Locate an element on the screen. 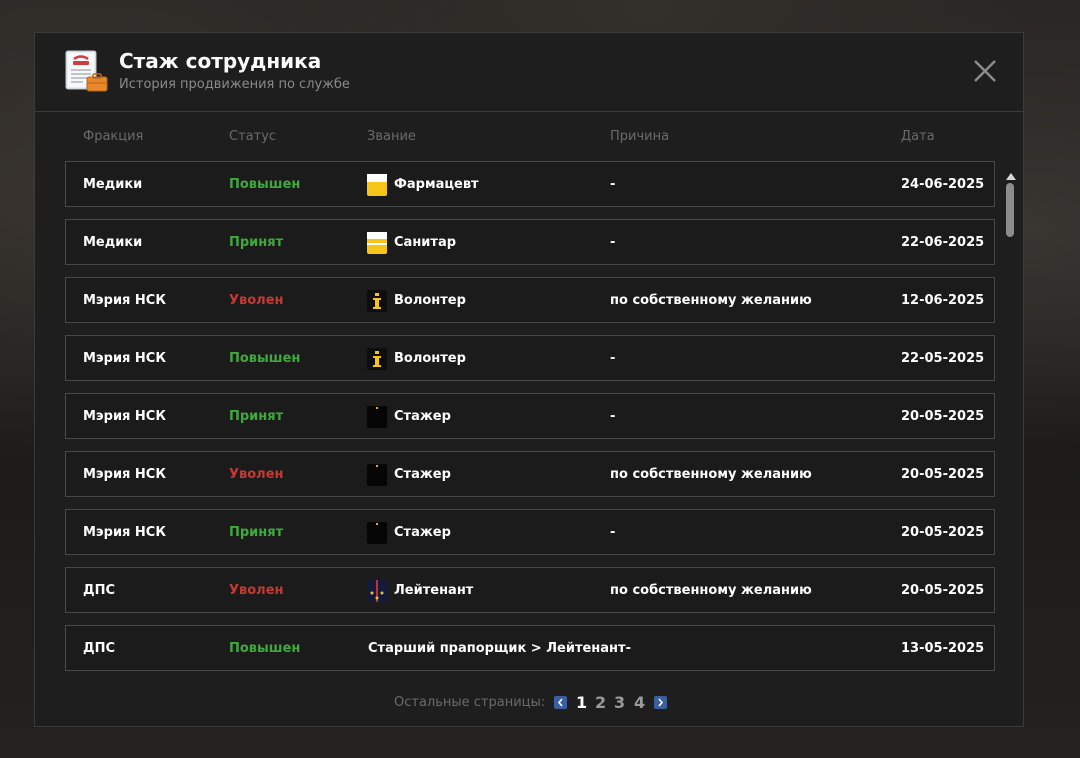  yellow-badge-icon is located at coordinates (377, 185).